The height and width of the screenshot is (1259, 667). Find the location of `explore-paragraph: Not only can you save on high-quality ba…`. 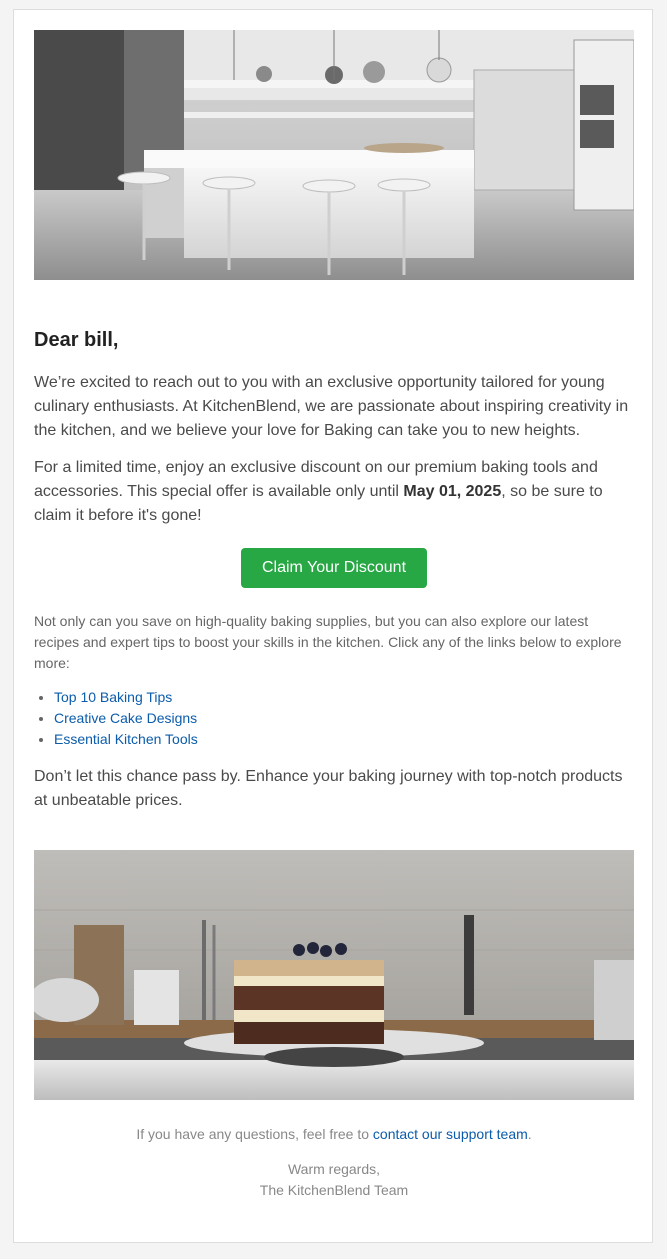

explore-paragraph: Not only can you save on high-quality ba… is located at coordinates (328, 642).